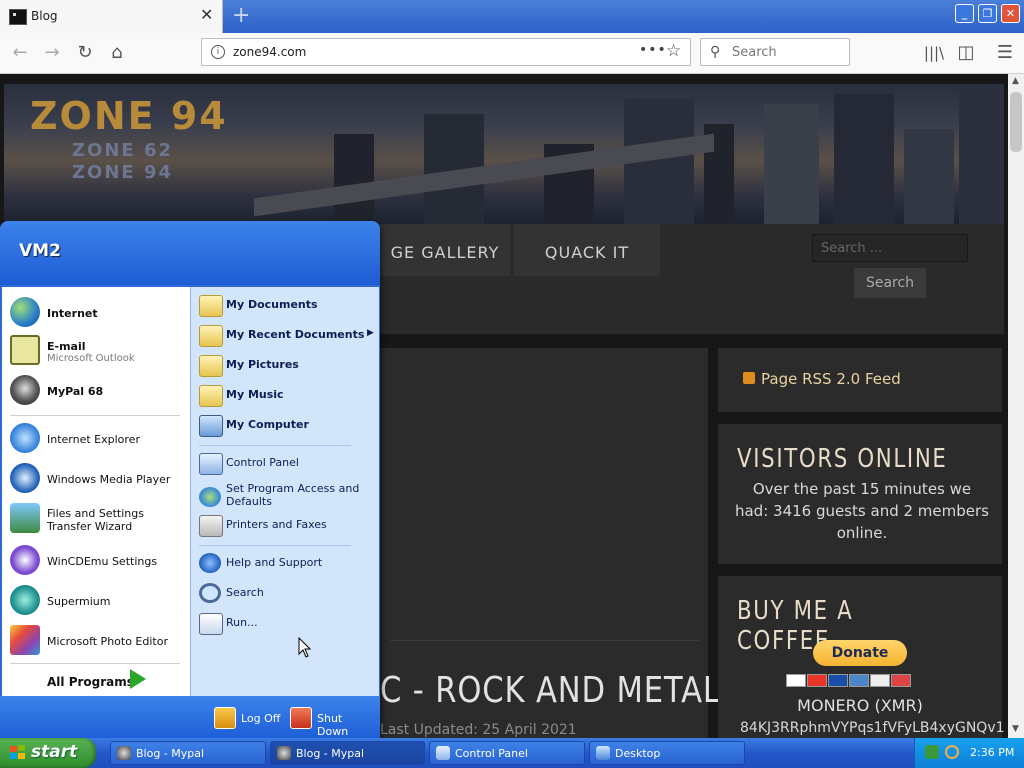 The height and width of the screenshot is (768, 1024). Describe the element at coordinates (25, 438) in the screenshot. I see `ie-icon` at that location.